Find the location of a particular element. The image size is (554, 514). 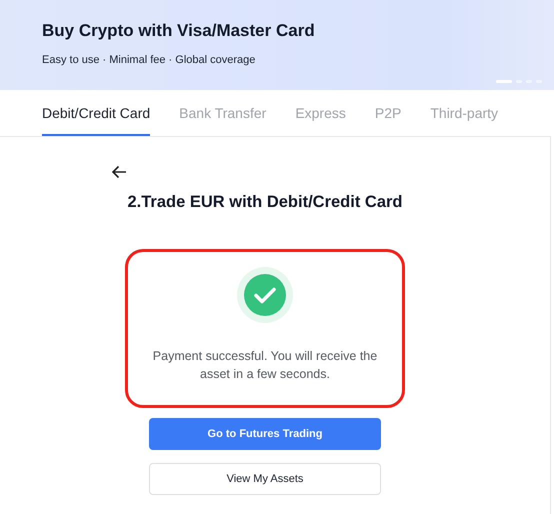

tab: P2P is located at coordinates (388, 113).